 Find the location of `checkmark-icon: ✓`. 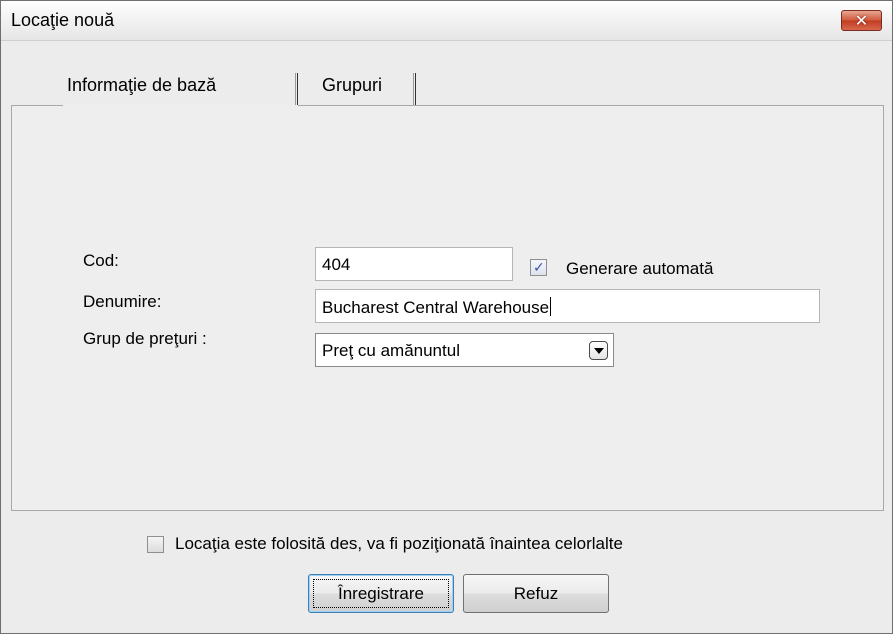

checkmark-icon: ✓ is located at coordinates (539, 268).